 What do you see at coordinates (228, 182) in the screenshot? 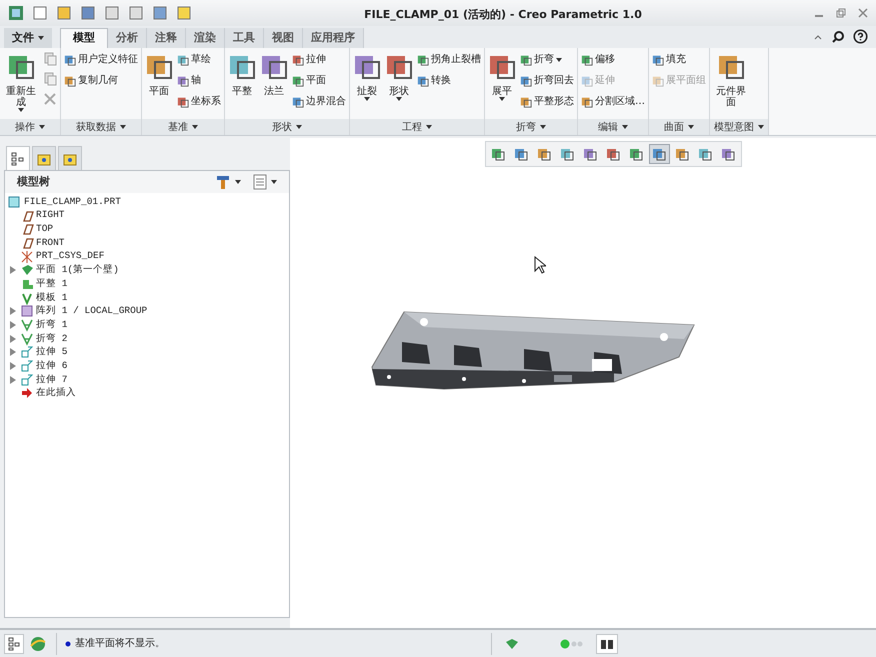
I see `settings-button` at bounding box center [228, 182].